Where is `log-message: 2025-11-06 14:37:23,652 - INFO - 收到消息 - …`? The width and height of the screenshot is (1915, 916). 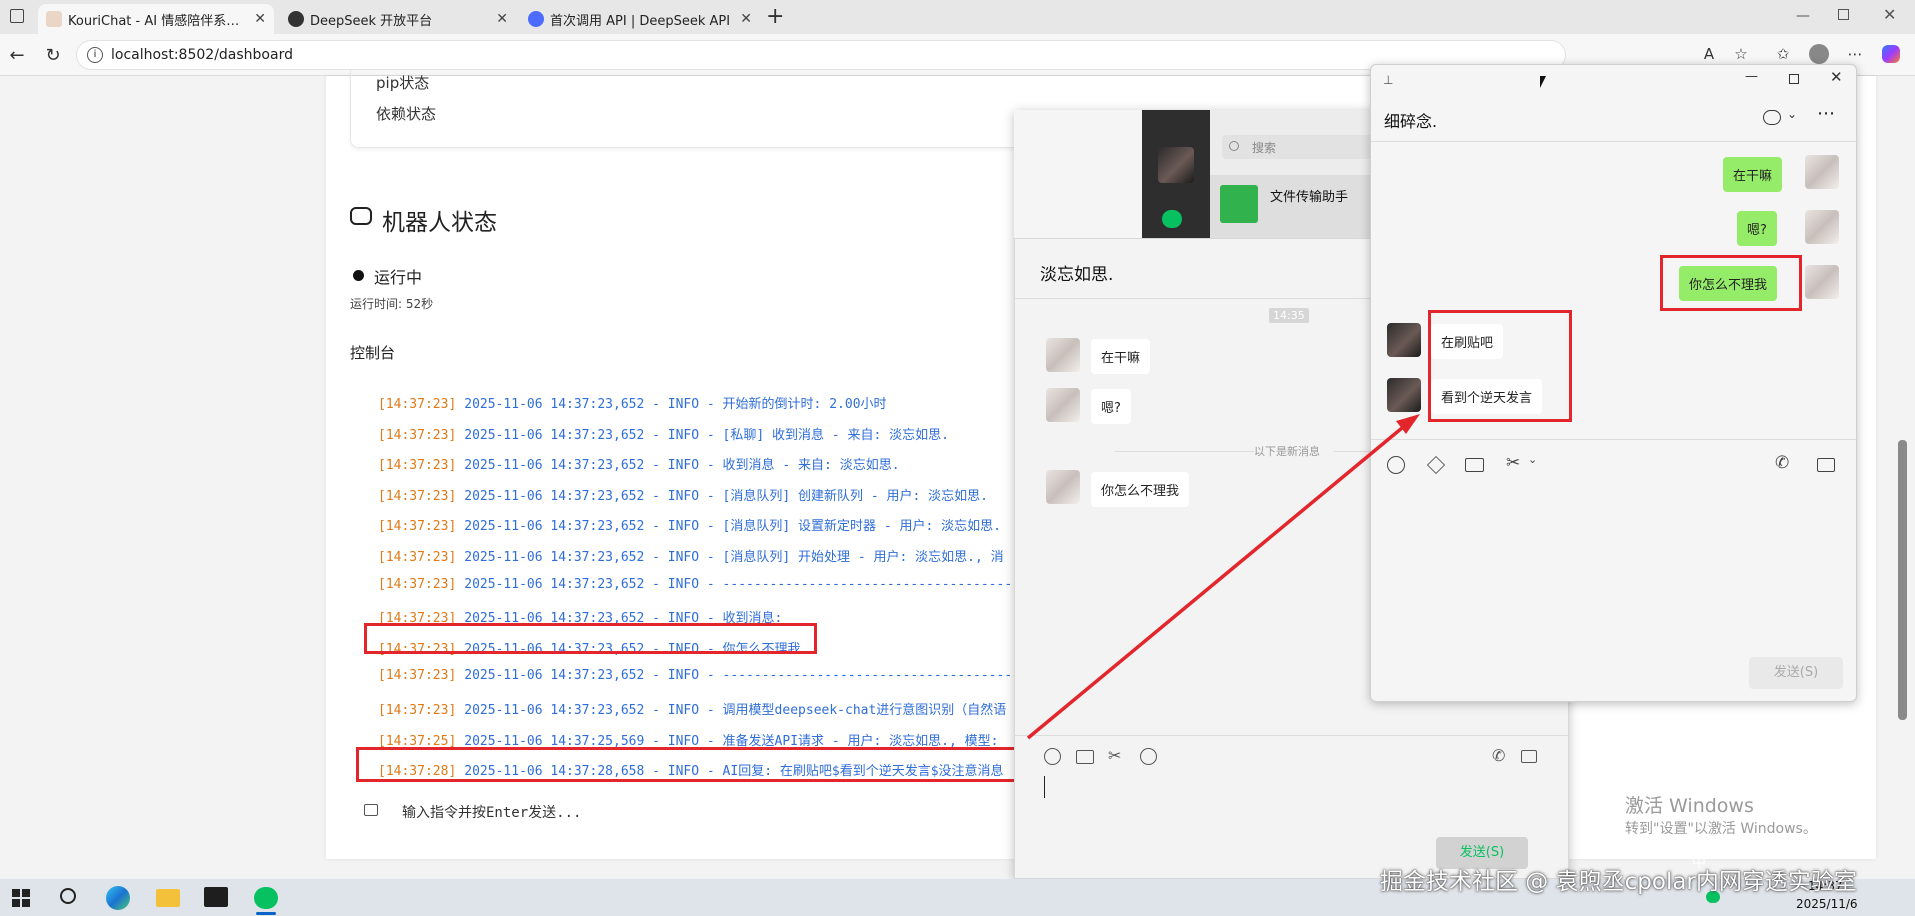 log-message: 2025-11-06 14:37:23,652 - INFO - 收到消息 - … is located at coordinates (682, 466).